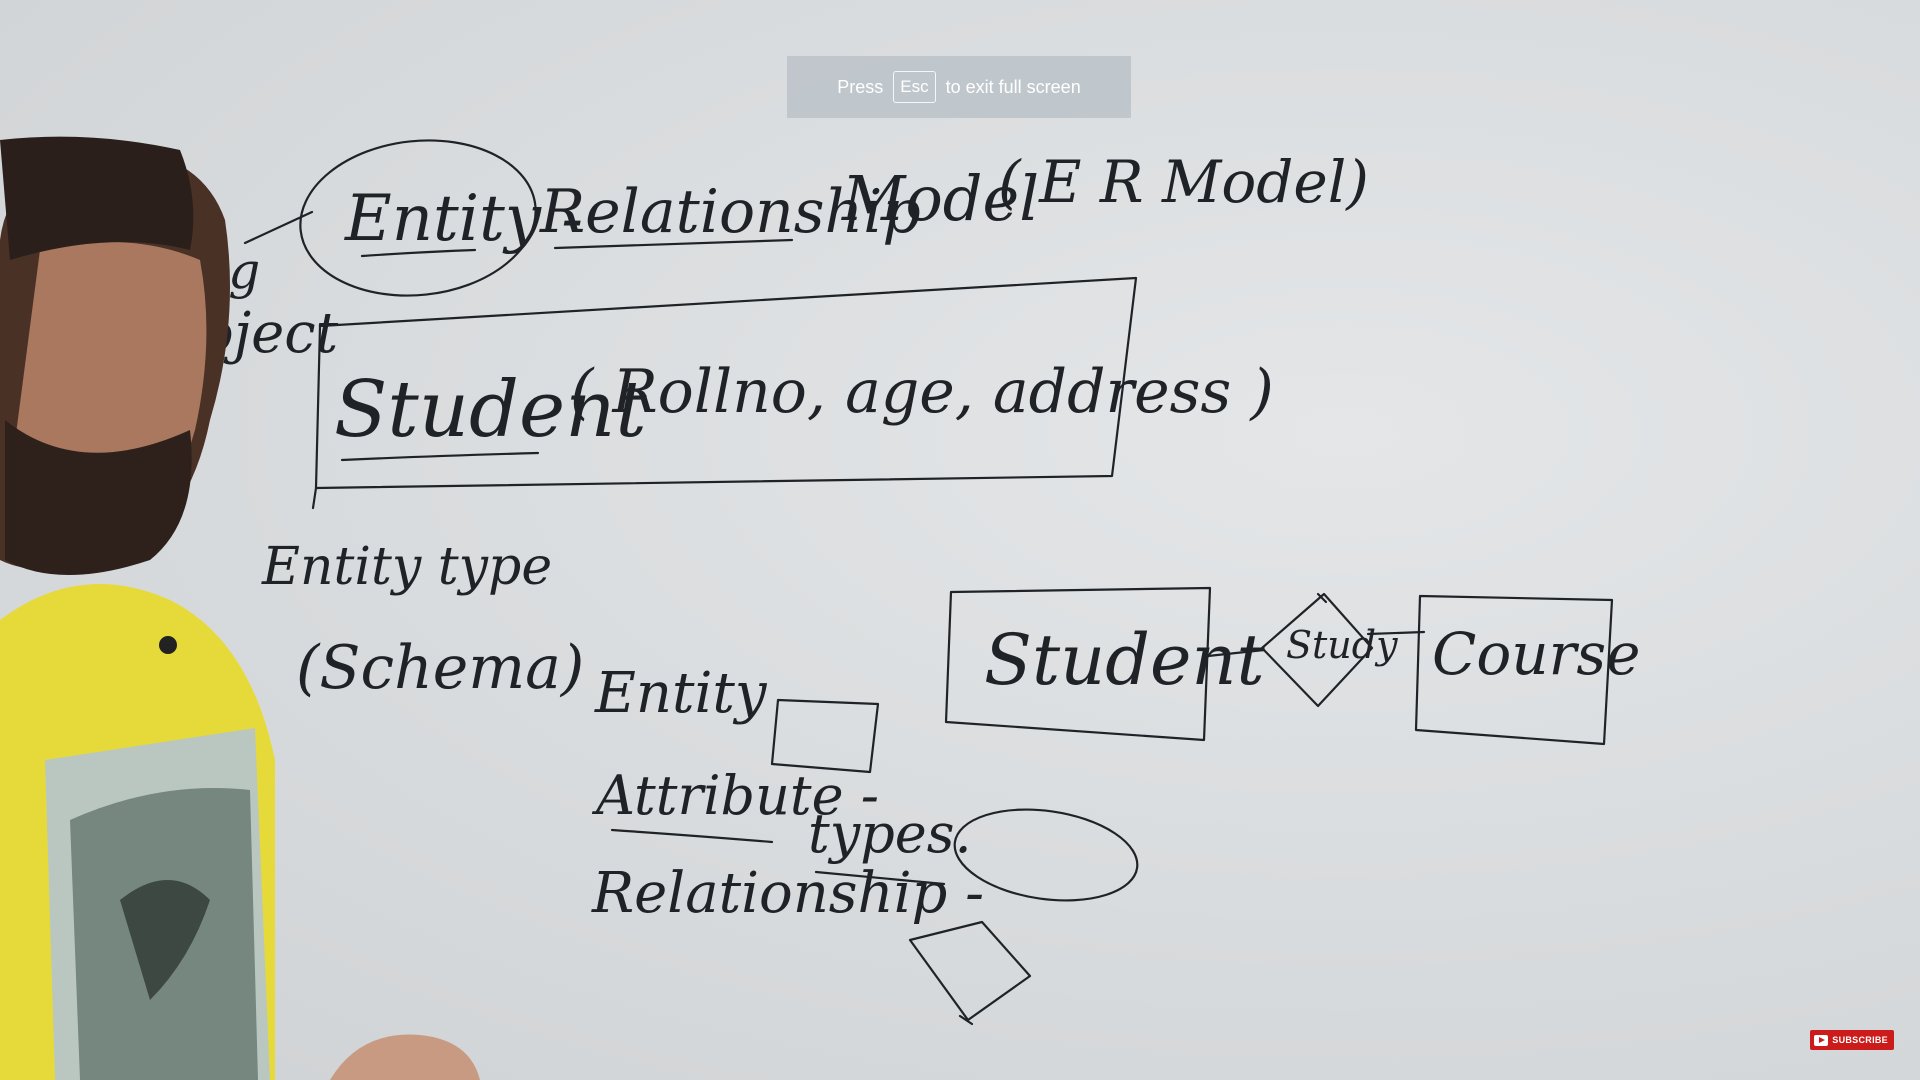 This screenshot has height=1080, width=1920. I want to click on er-relationship-study: Study, so click(1342, 645).